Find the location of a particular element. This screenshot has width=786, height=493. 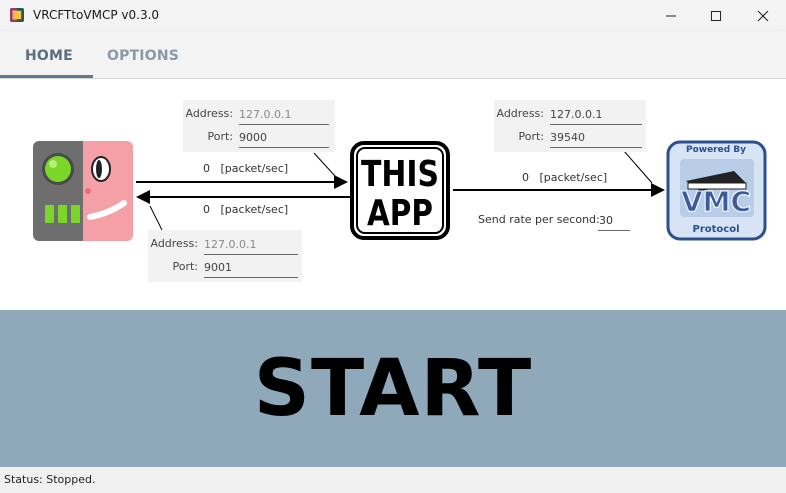

reply-port-input: 9001 is located at coordinates (251, 269).